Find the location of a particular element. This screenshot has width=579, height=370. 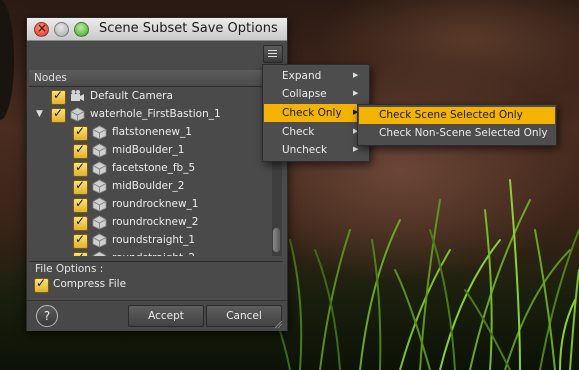

node-label: roundstraight_2 is located at coordinates (153, 254).